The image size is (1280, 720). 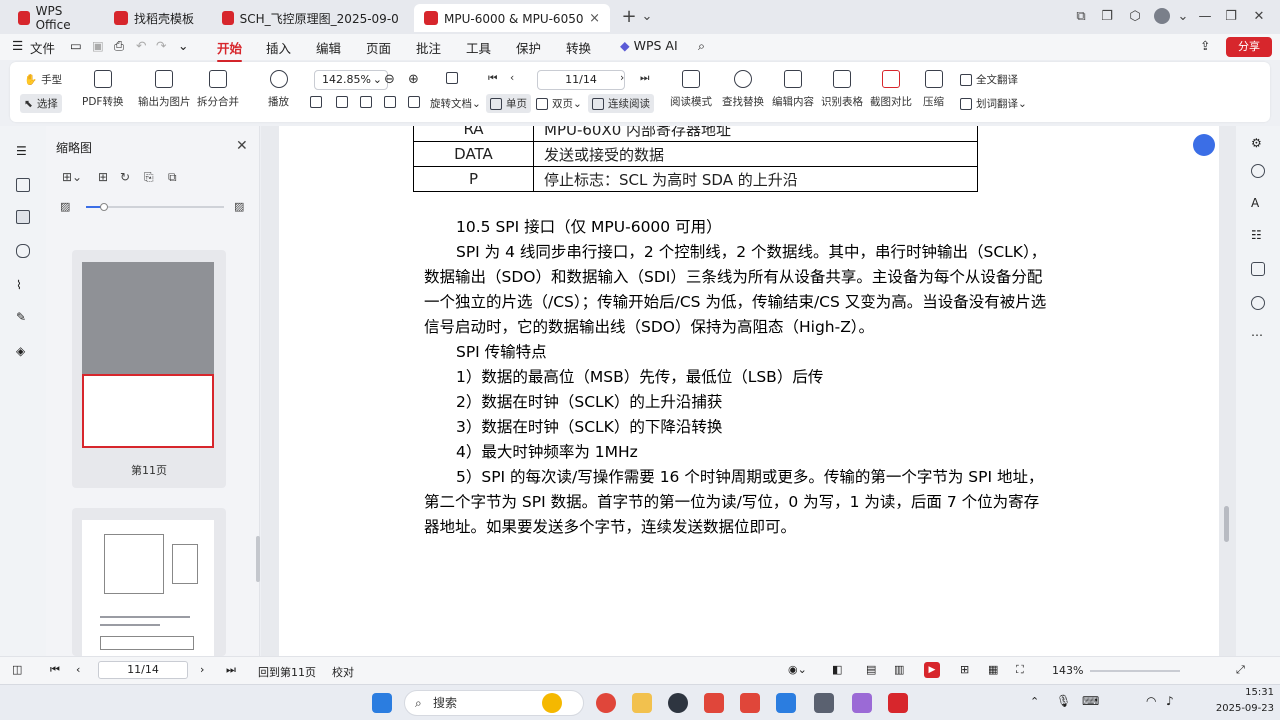 I want to click on help-icon, so click(x=1258, y=303).